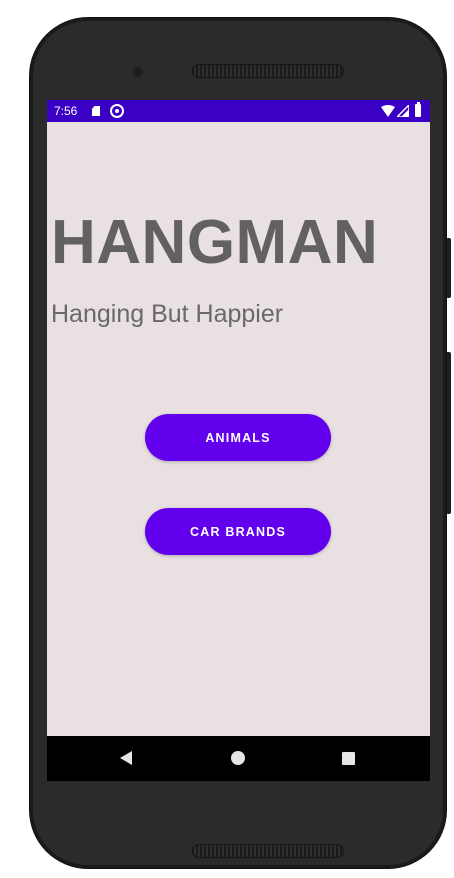 This screenshot has height=878, width=454. I want to click on navigation-bar, so click(238, 758).